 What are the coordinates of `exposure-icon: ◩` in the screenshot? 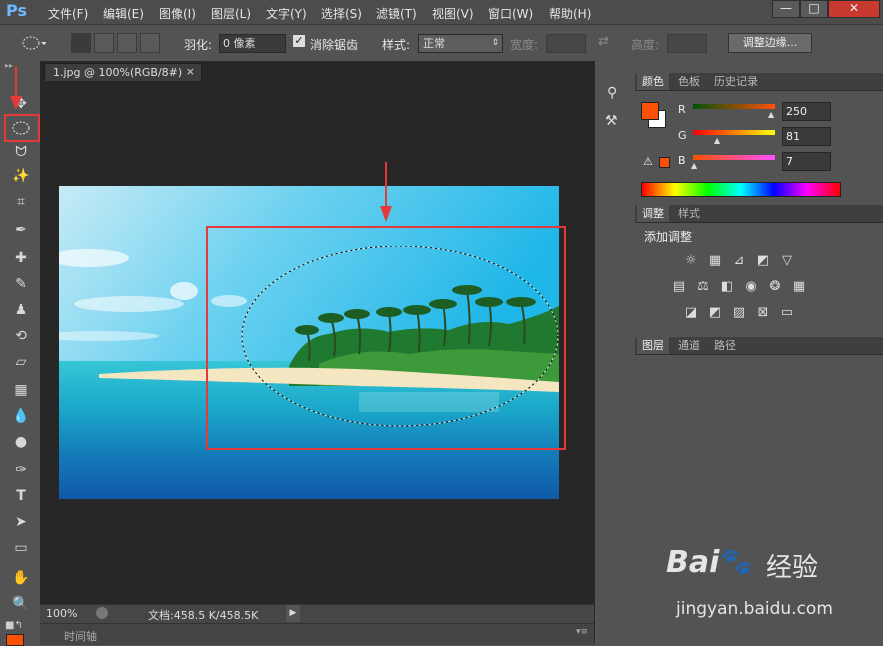 It's located at (763, 261).